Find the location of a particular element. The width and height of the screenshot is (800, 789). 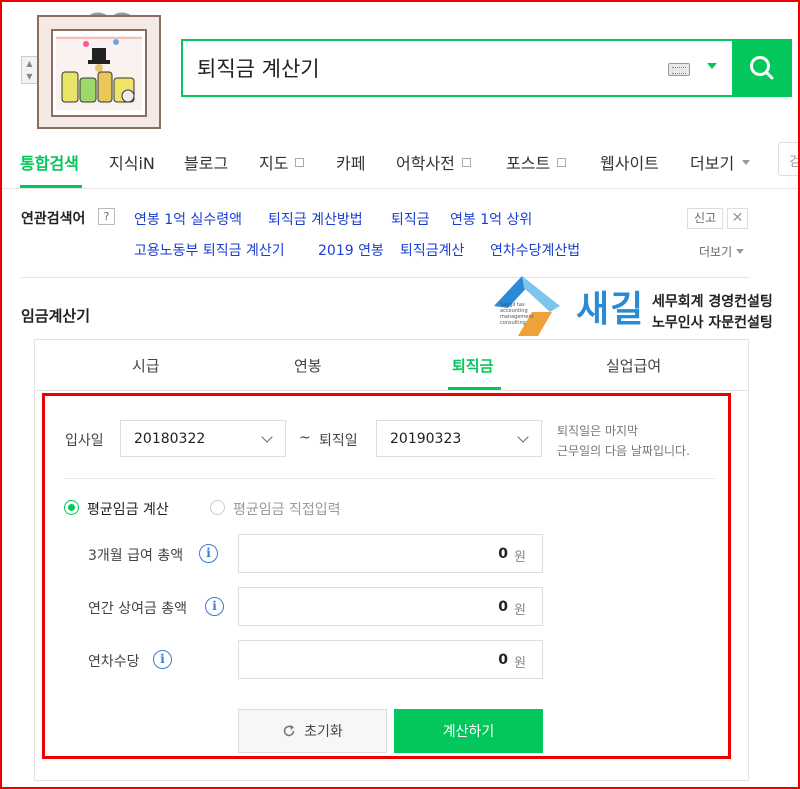

brand-name: 새길 is located at coordinates (610, 309).